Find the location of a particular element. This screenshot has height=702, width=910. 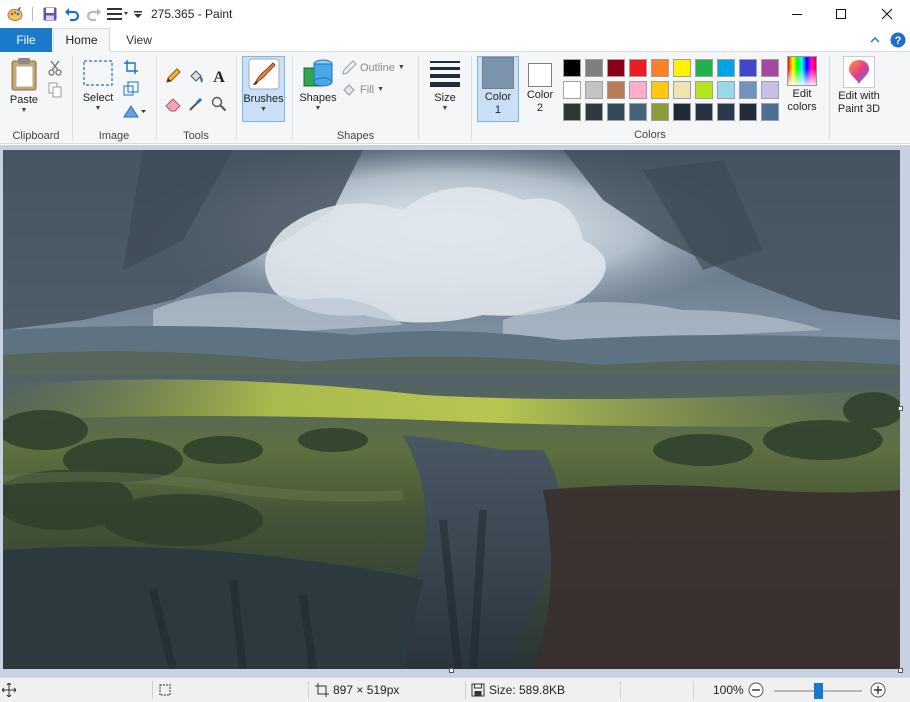

color1-button: Color 1 is located at coordinates (498, 89).